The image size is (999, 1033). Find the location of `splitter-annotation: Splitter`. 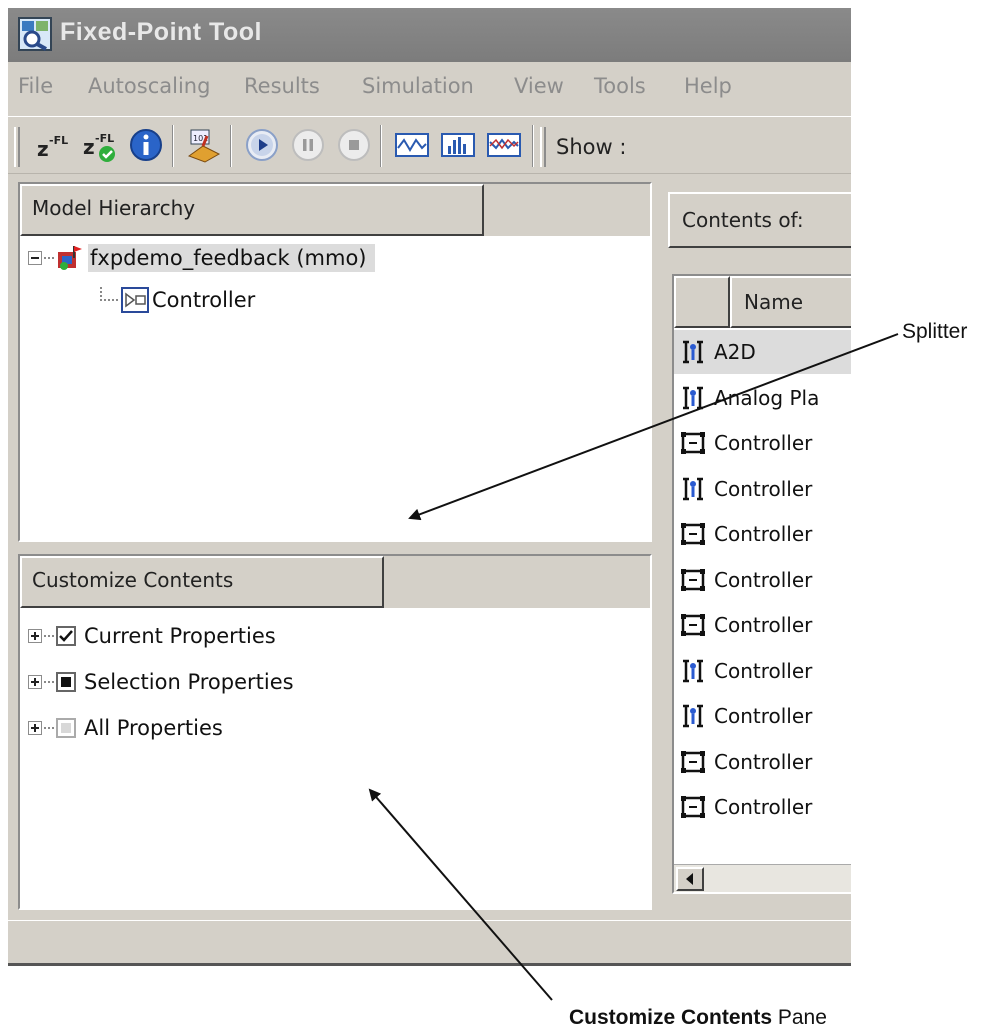

splitter-annotation: Splitter is located at coordinates (935, 331).